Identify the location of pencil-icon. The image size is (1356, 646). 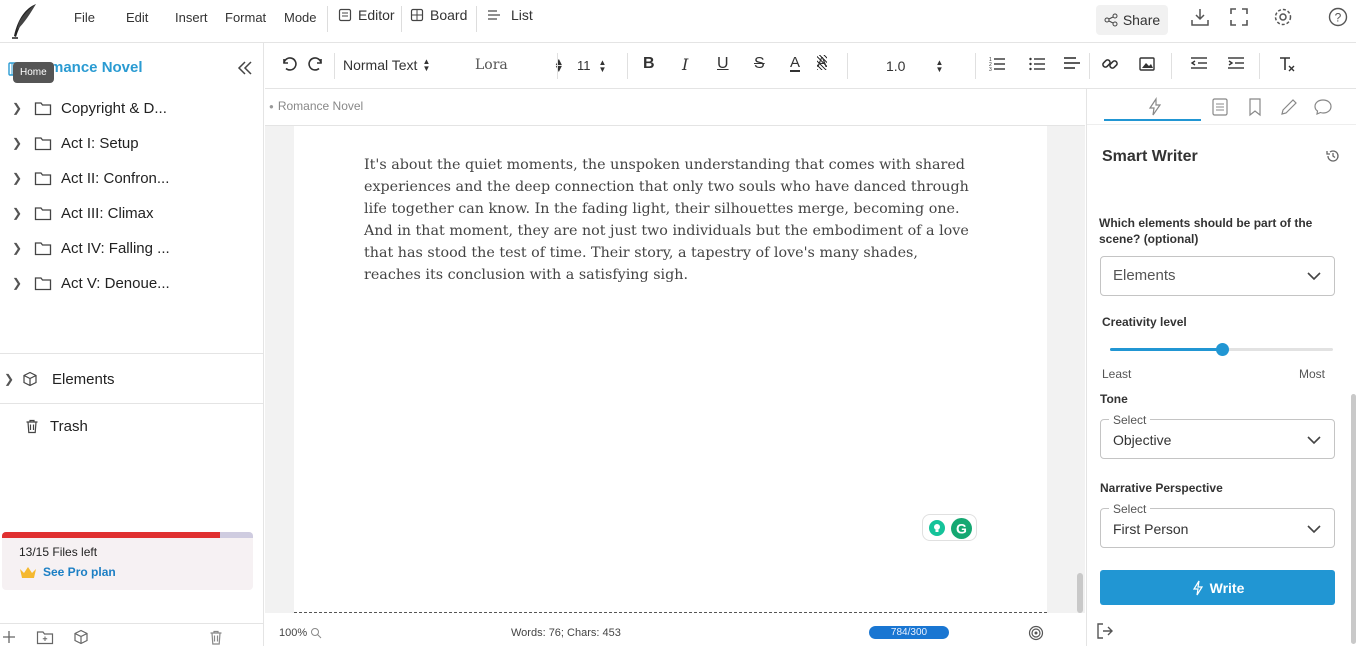
(1290, 107).